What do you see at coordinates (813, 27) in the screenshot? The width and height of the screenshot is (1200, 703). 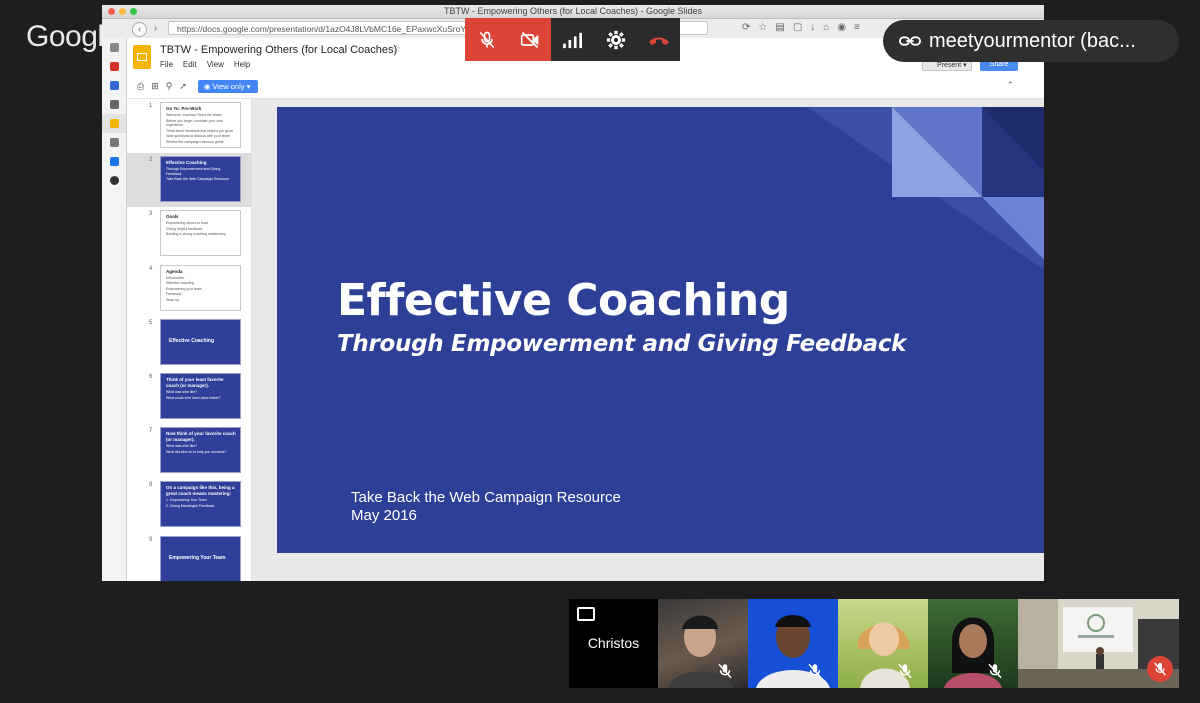 I see `download-icon: ↓` at bounding box center [813, 27].